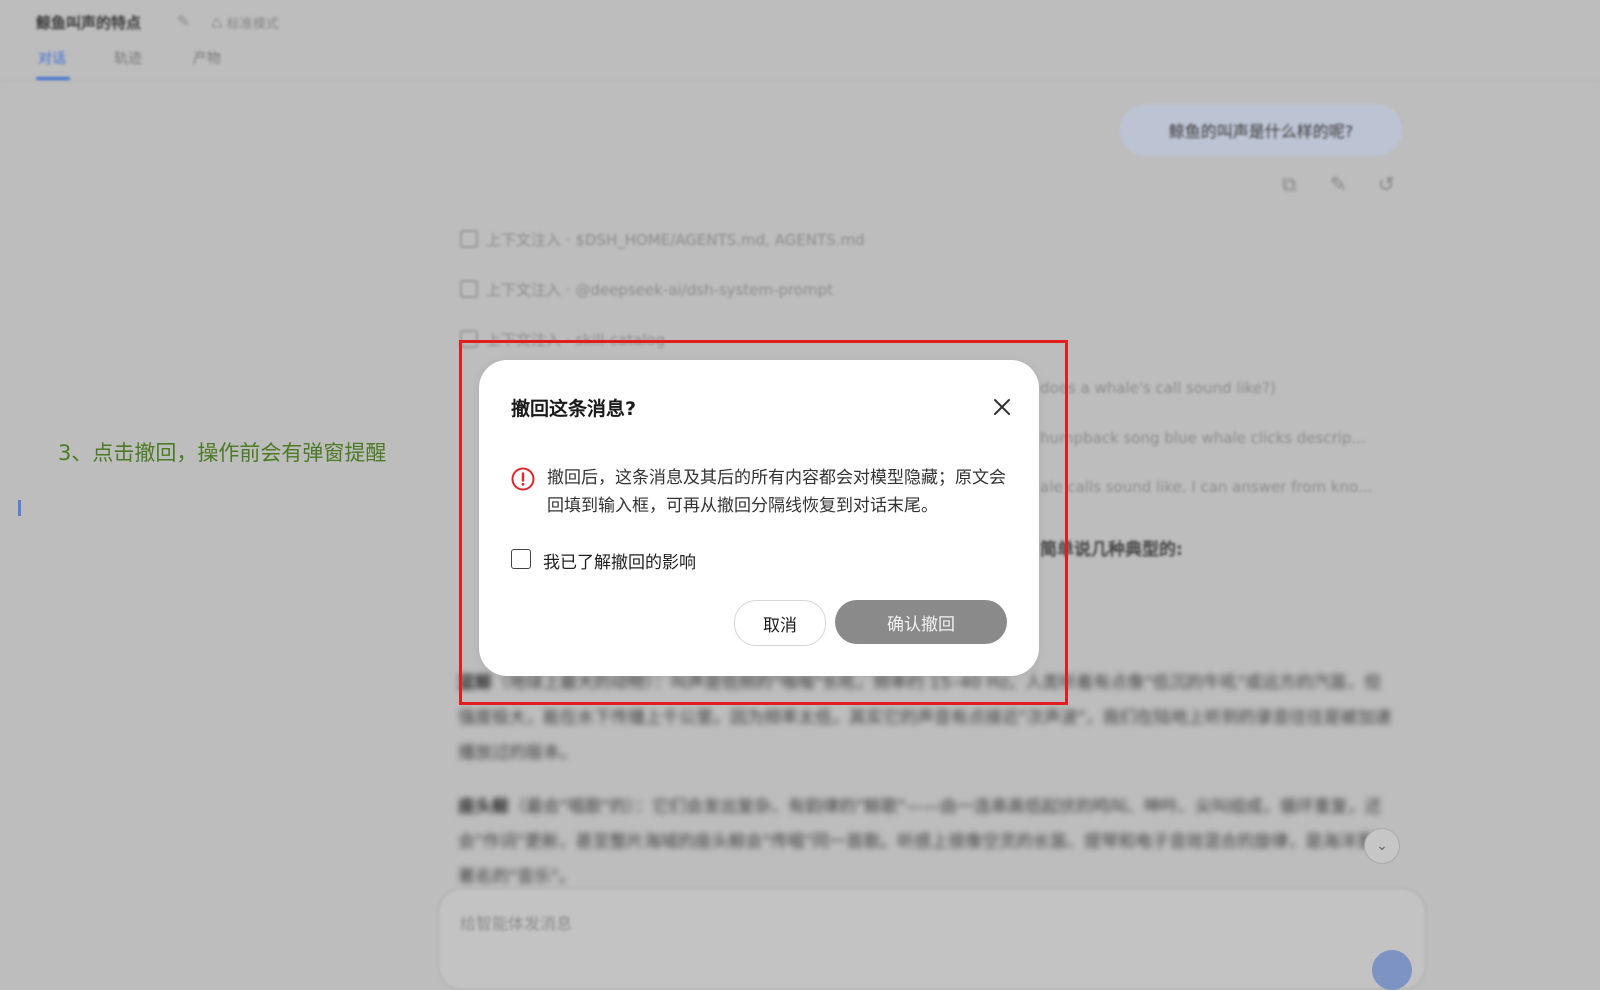 The image size is (1600, 990). I want to click on retract-icon: ↺, so click(1386, 184).